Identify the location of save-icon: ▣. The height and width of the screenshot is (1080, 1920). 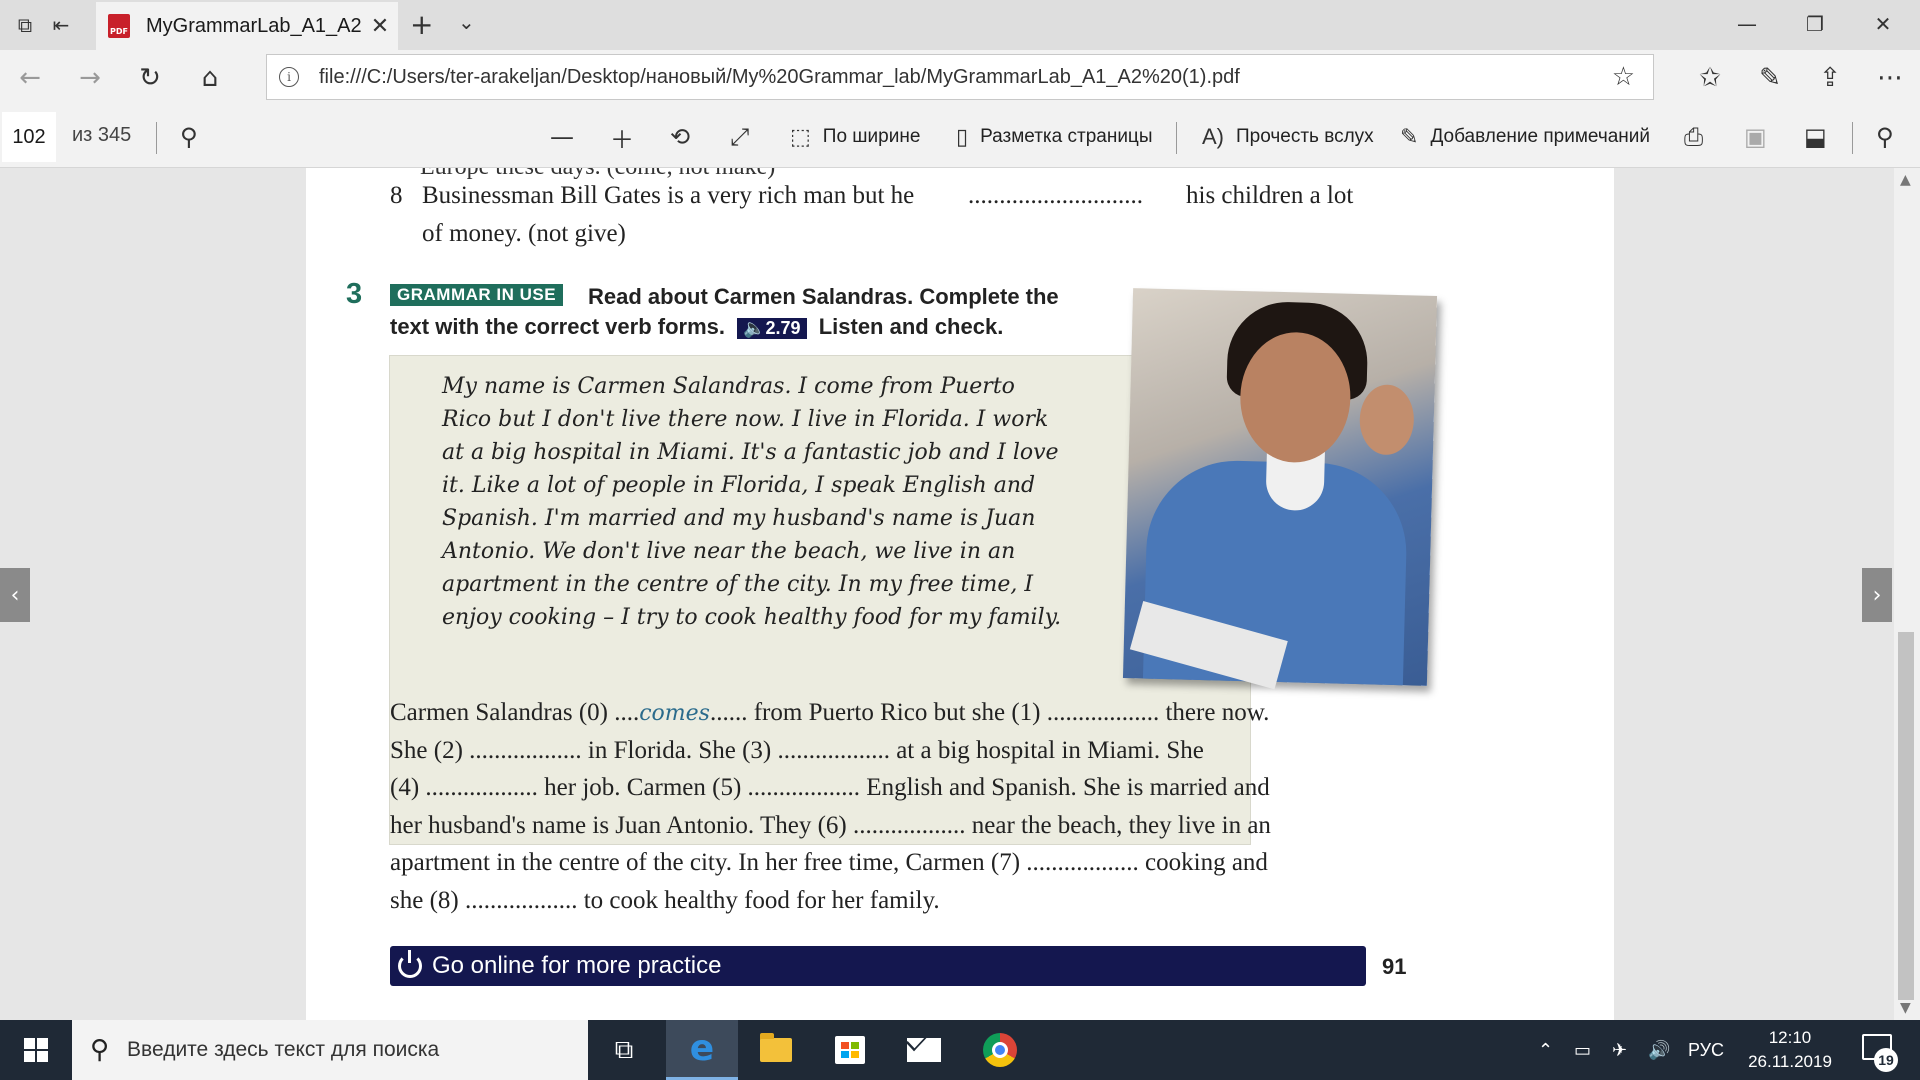
(1755, 137).